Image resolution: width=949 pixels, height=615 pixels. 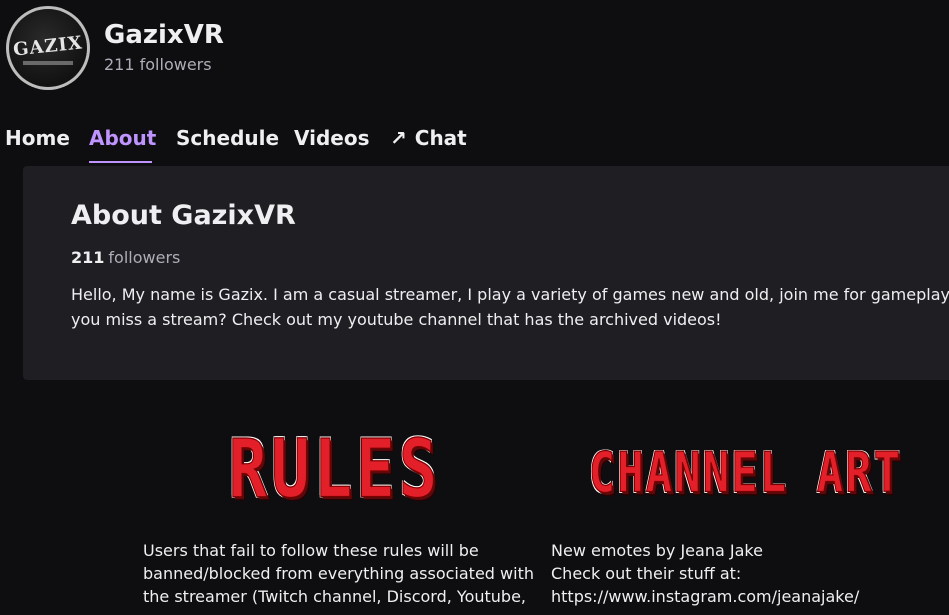 I want to click on tab-about: About, so click(x=122, y=138).